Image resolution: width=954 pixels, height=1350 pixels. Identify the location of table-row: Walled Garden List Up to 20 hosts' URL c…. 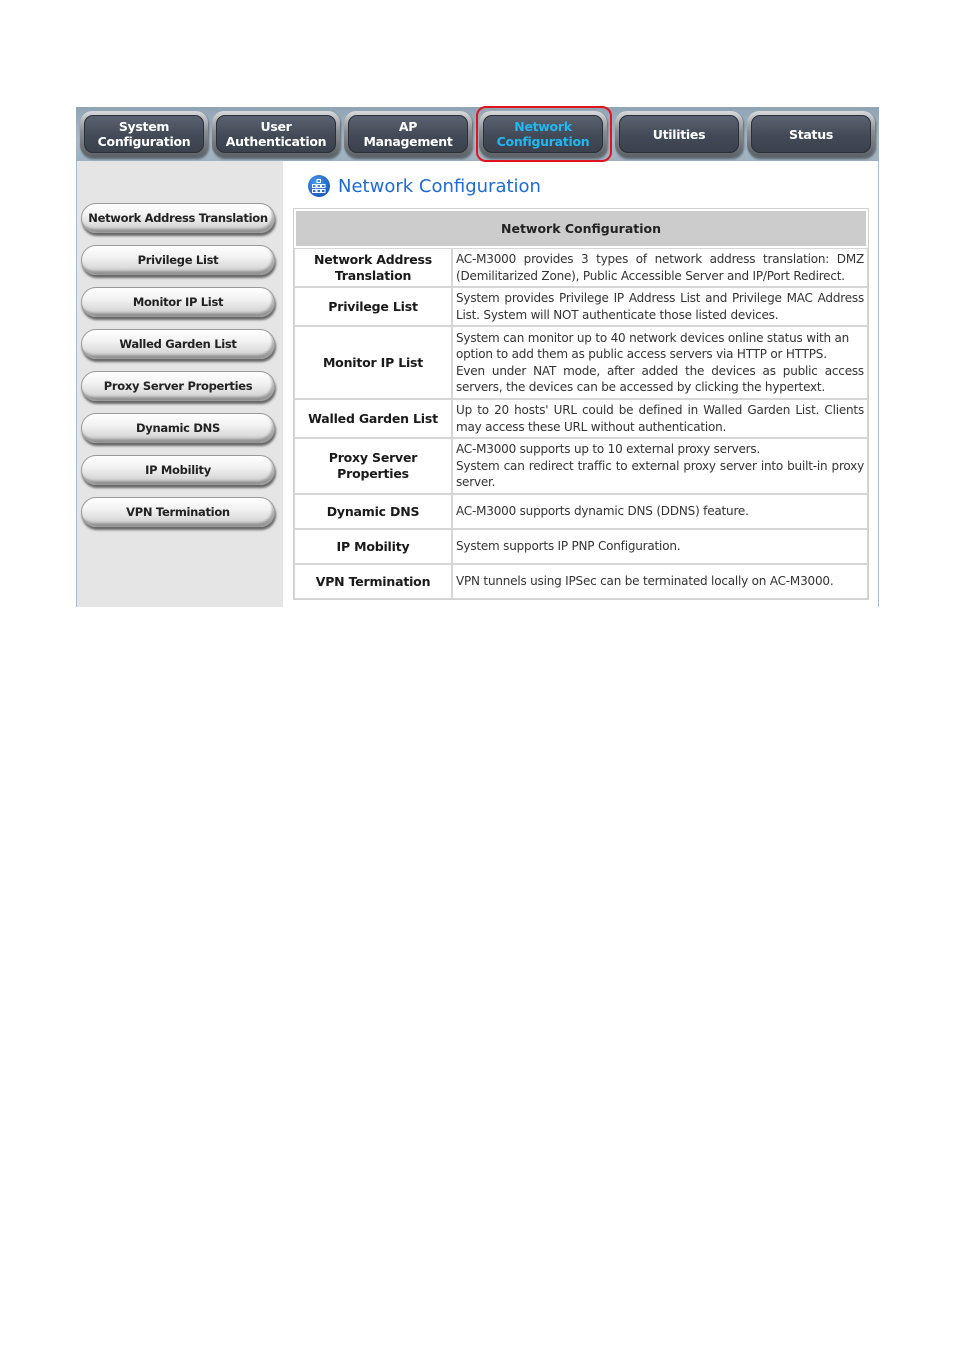
(581, 418).